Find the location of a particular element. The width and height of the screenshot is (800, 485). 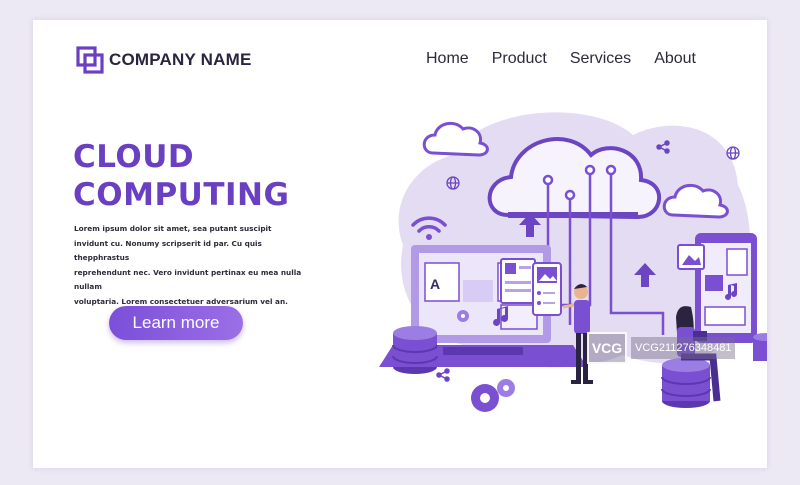

main-nav: Home Product Services About is located at coordinates (572, 59).